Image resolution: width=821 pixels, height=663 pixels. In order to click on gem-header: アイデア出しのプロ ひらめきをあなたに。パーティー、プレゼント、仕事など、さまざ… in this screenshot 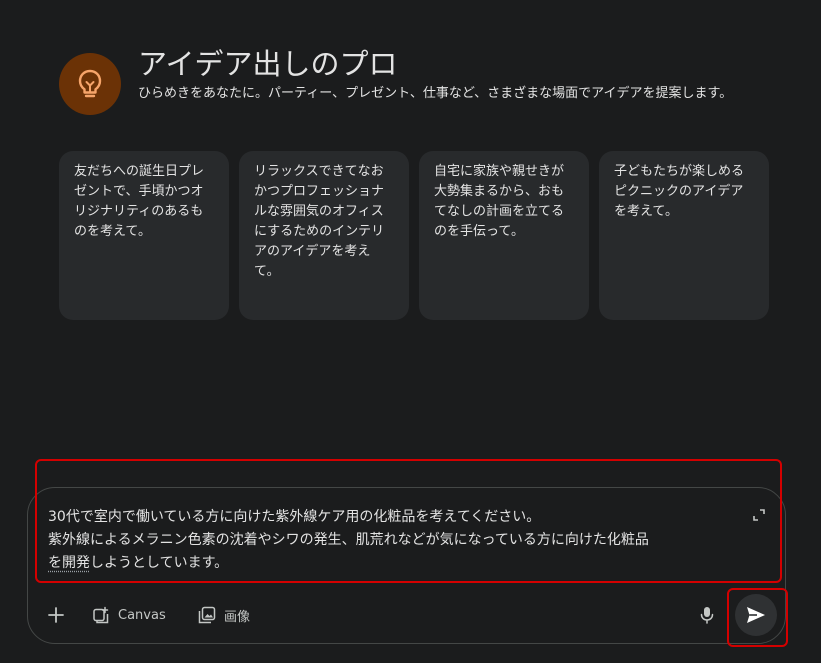, I will do `click(414, 89)`.